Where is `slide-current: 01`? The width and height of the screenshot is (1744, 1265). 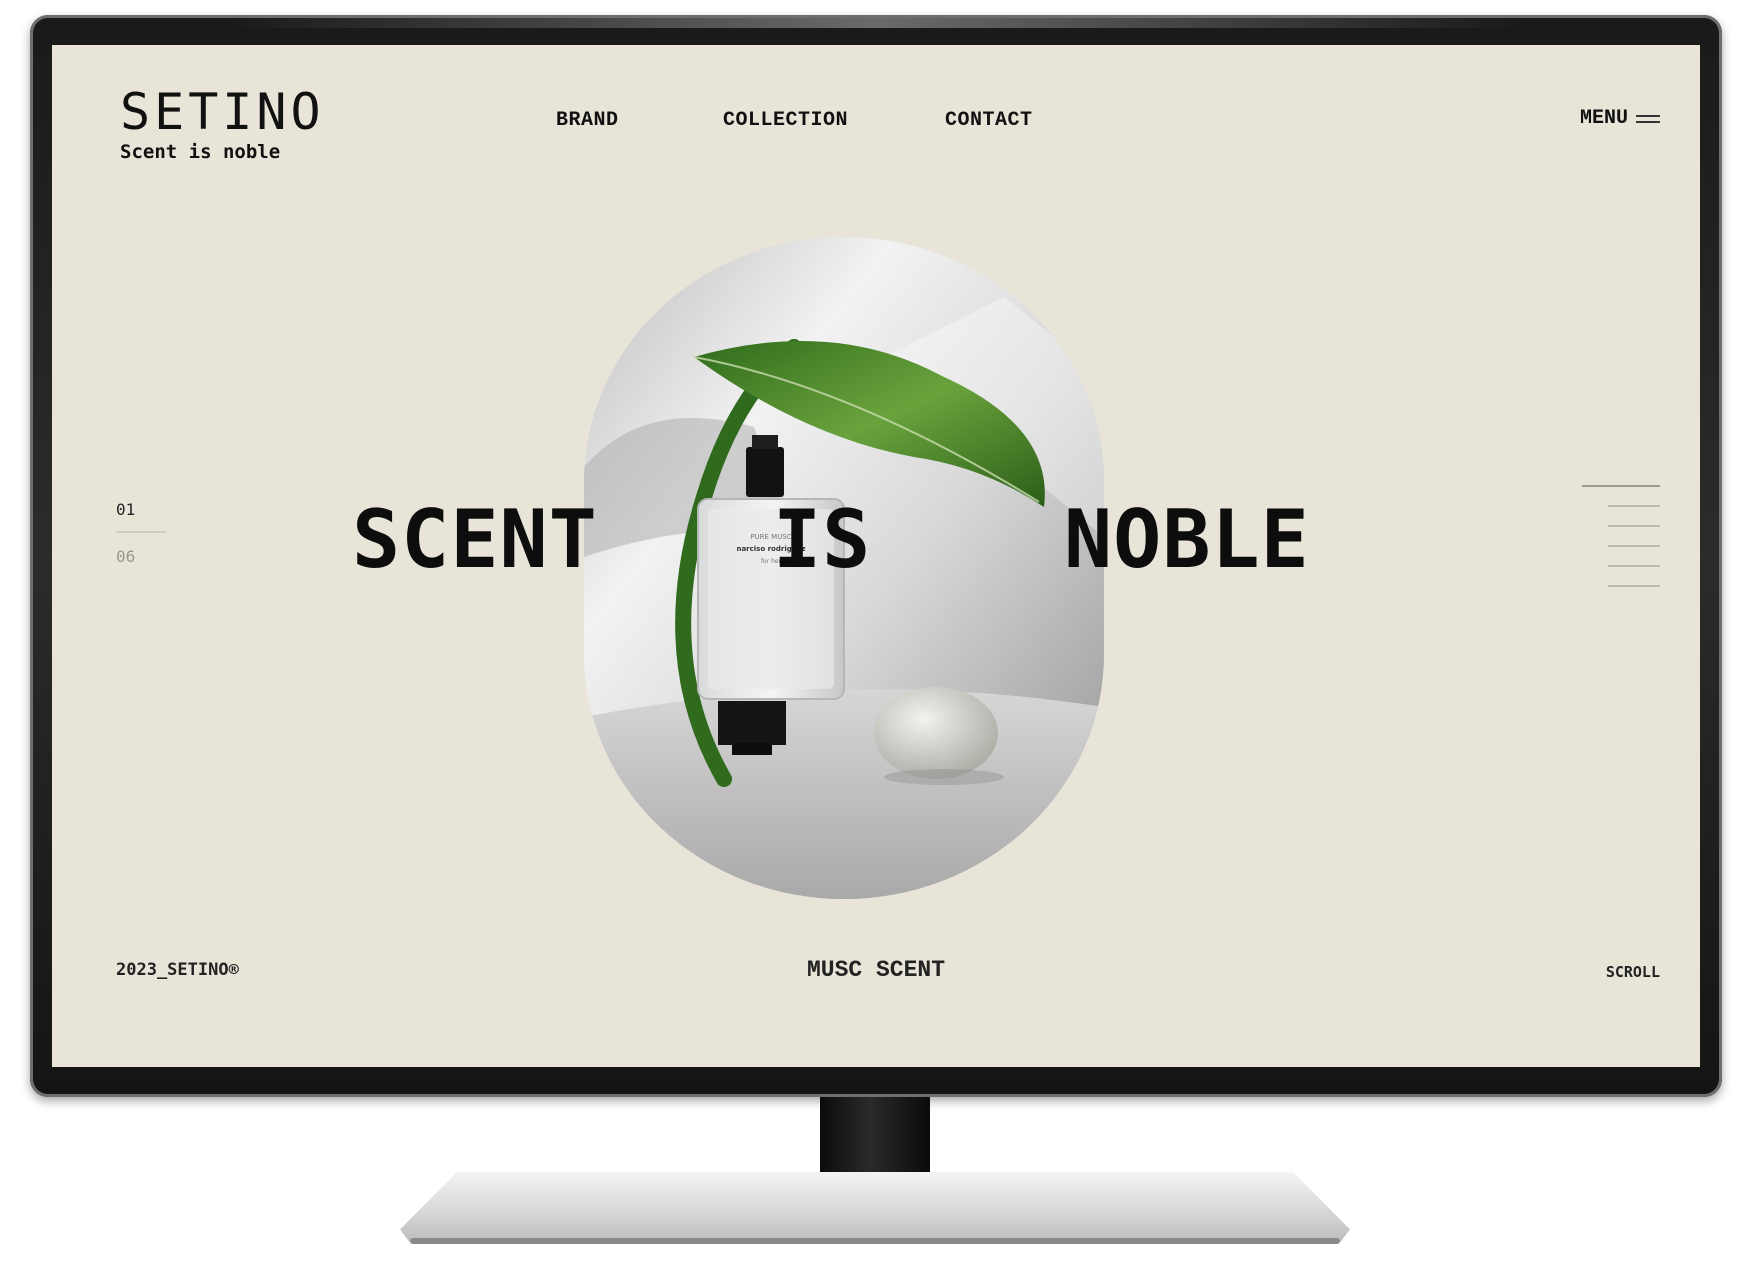 slide-current: 01 is located at coordinates (126, 509).